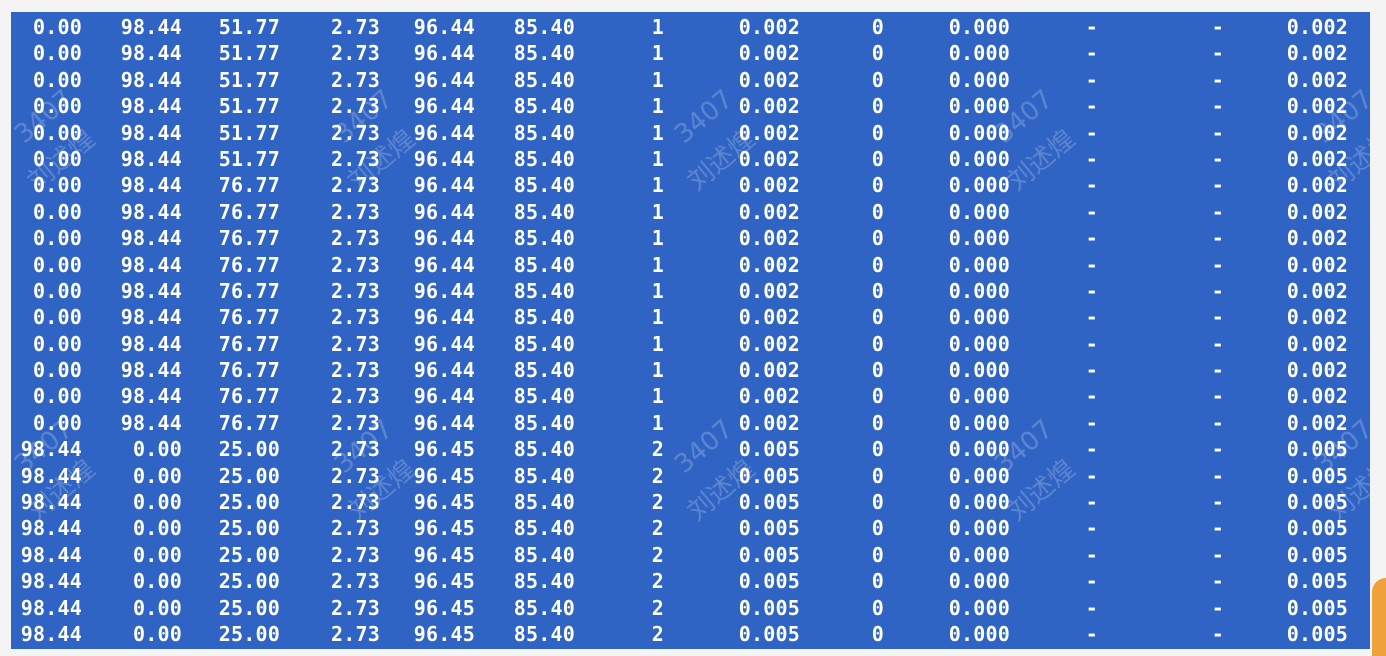 Image resolution: width=1386 pixels, height=656 pixels. I want to click on side-tab, so click(1379, 617).